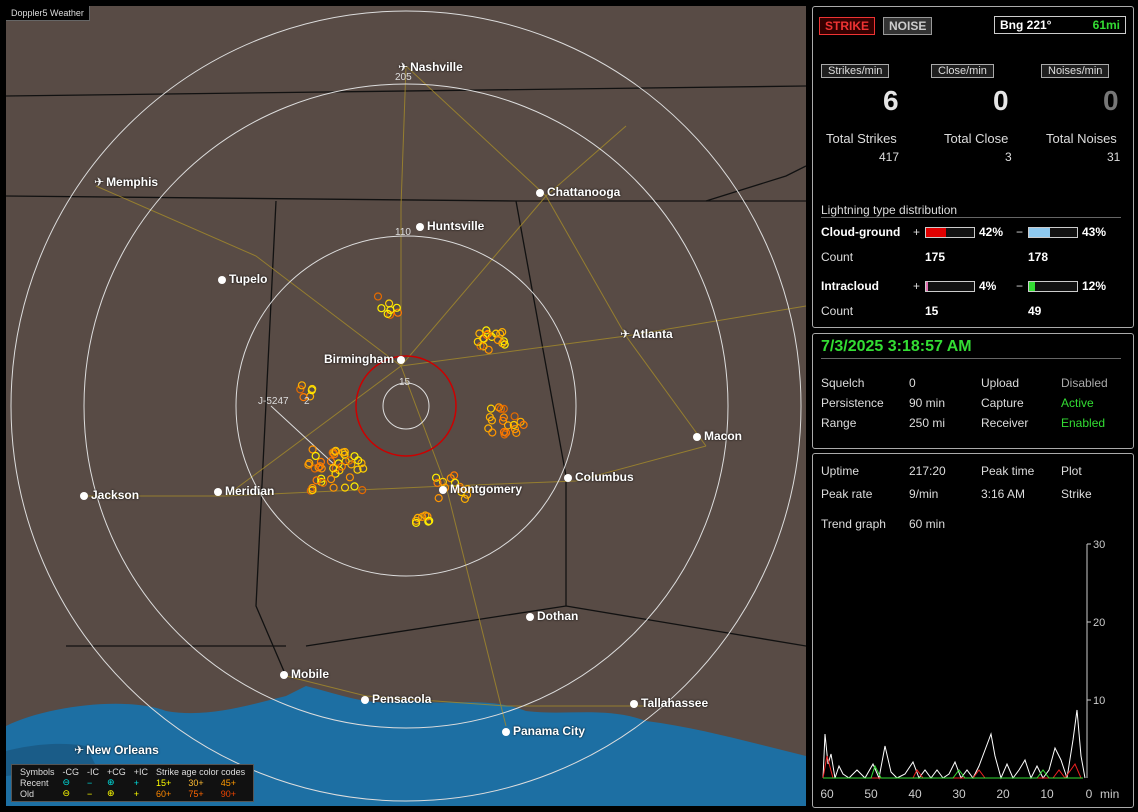 Image resolution: width=1138 pixels, height=812 pixels. I want to click on status-value: 90 min, so click(927, 403).